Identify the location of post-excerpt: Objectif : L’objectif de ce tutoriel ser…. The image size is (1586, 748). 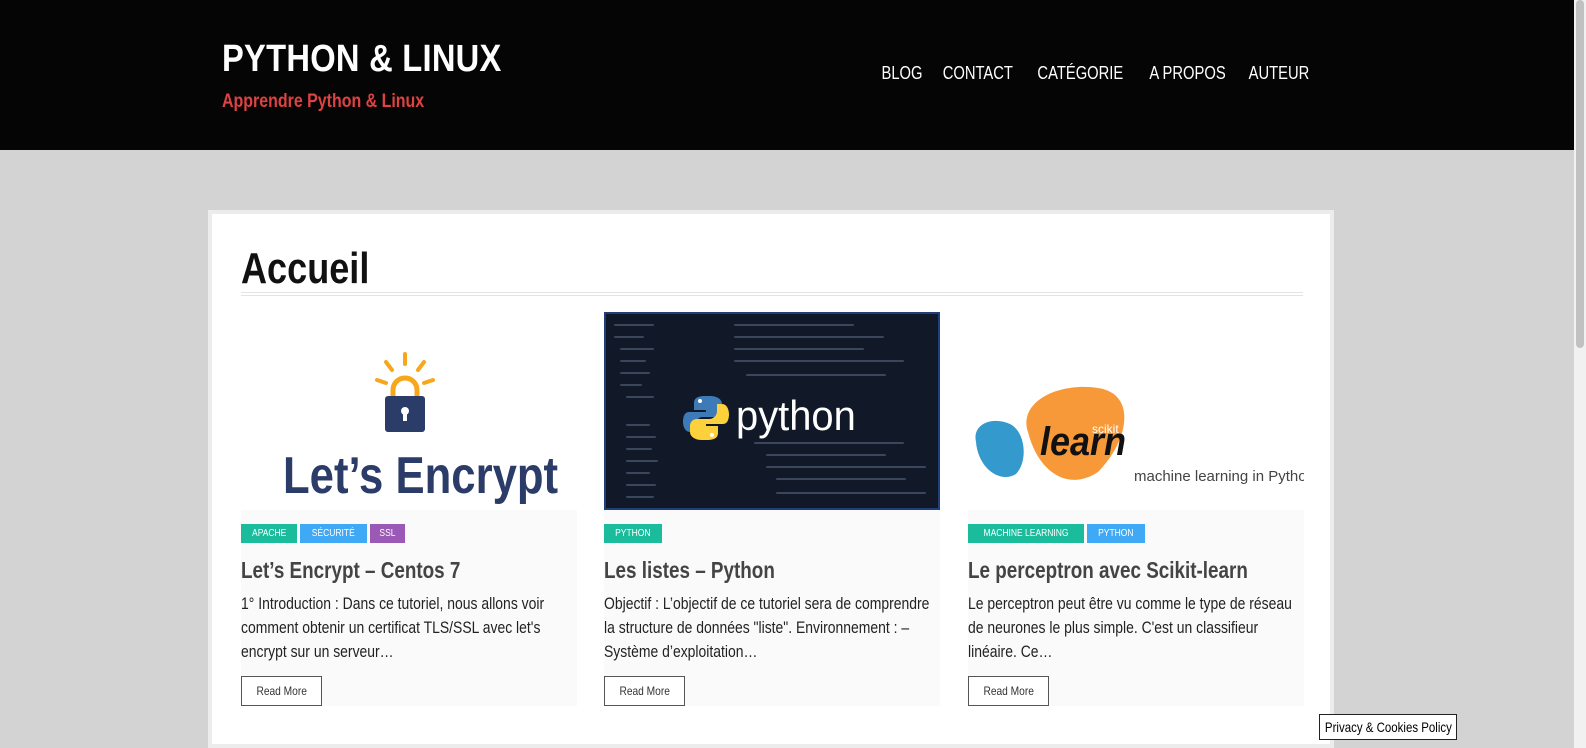
(767, 627).